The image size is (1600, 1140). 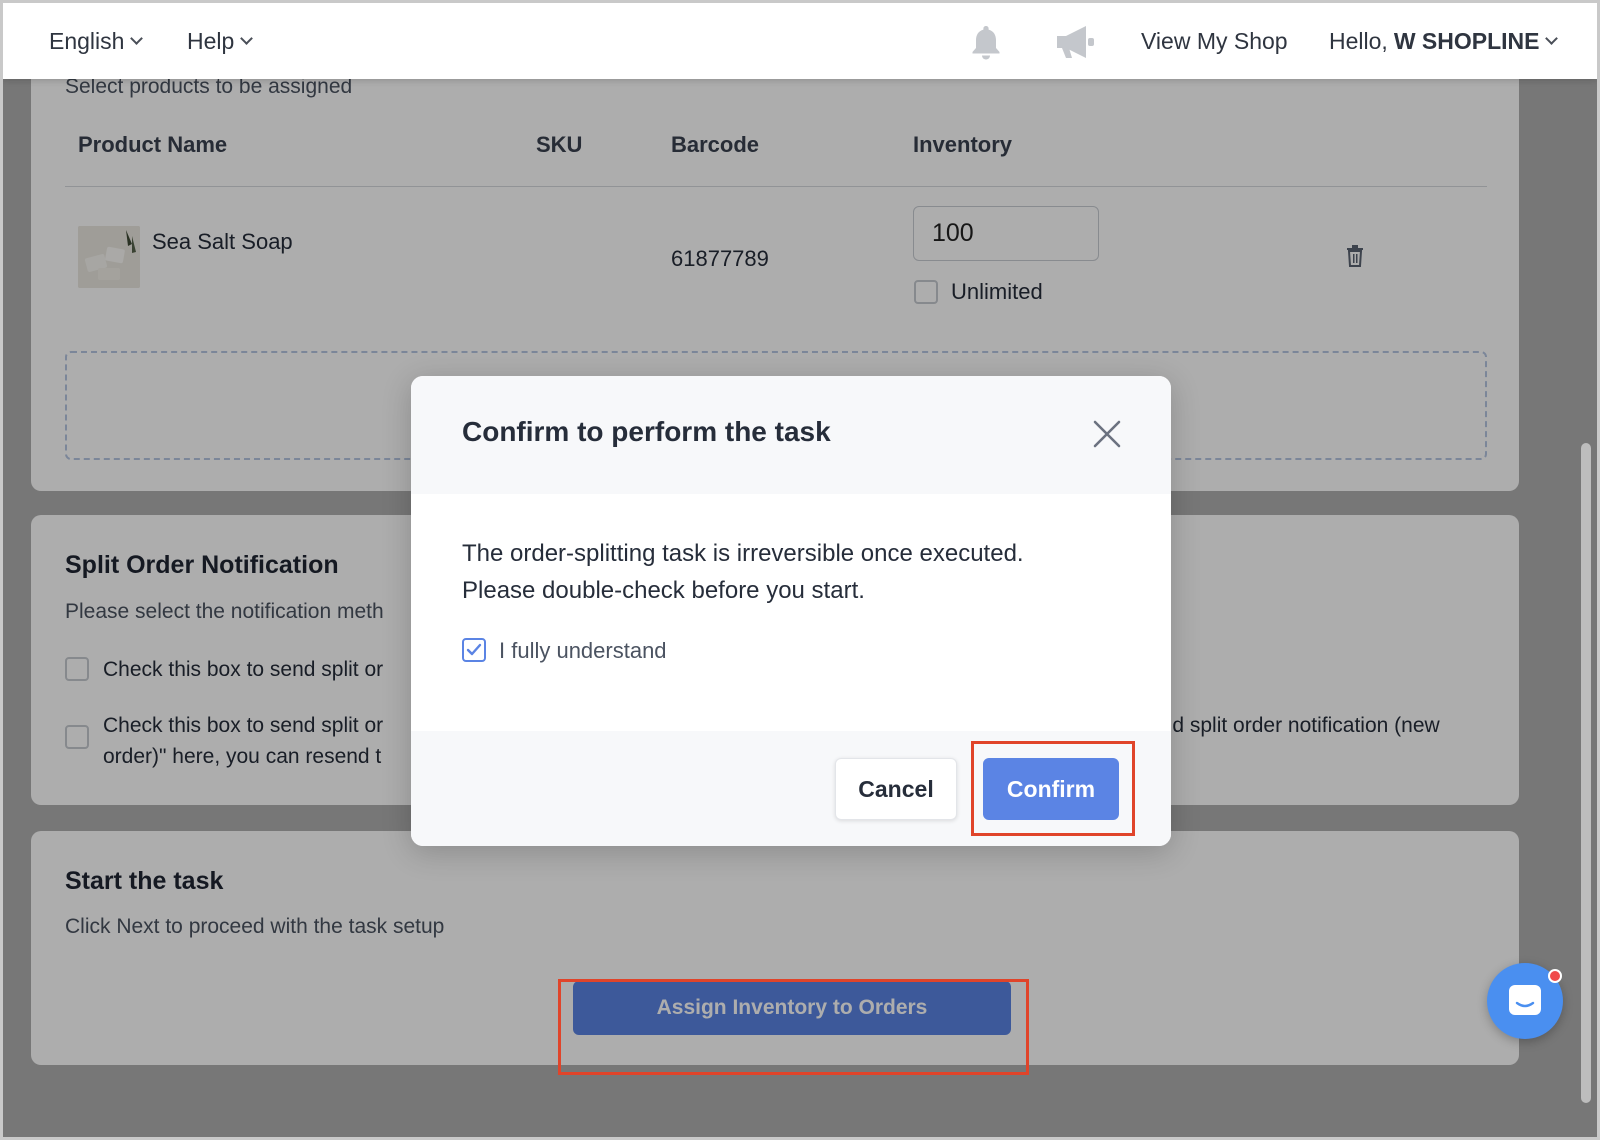 I want to click on page-scrollbar, so click(x=1586, y=773).